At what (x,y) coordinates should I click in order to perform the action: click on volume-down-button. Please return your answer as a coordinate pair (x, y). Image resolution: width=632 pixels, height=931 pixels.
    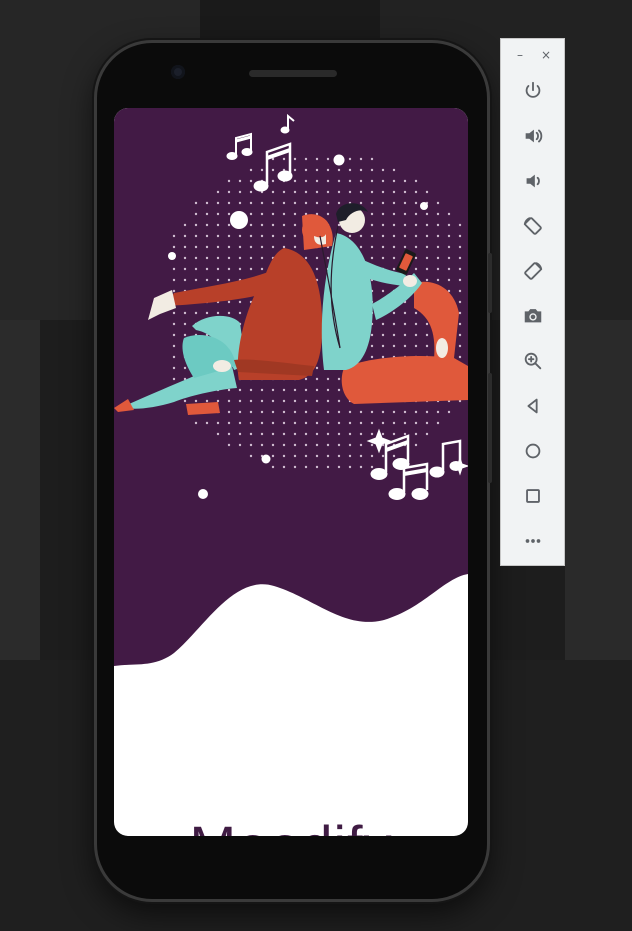
    Looking at the image, I should click on (533, 181).